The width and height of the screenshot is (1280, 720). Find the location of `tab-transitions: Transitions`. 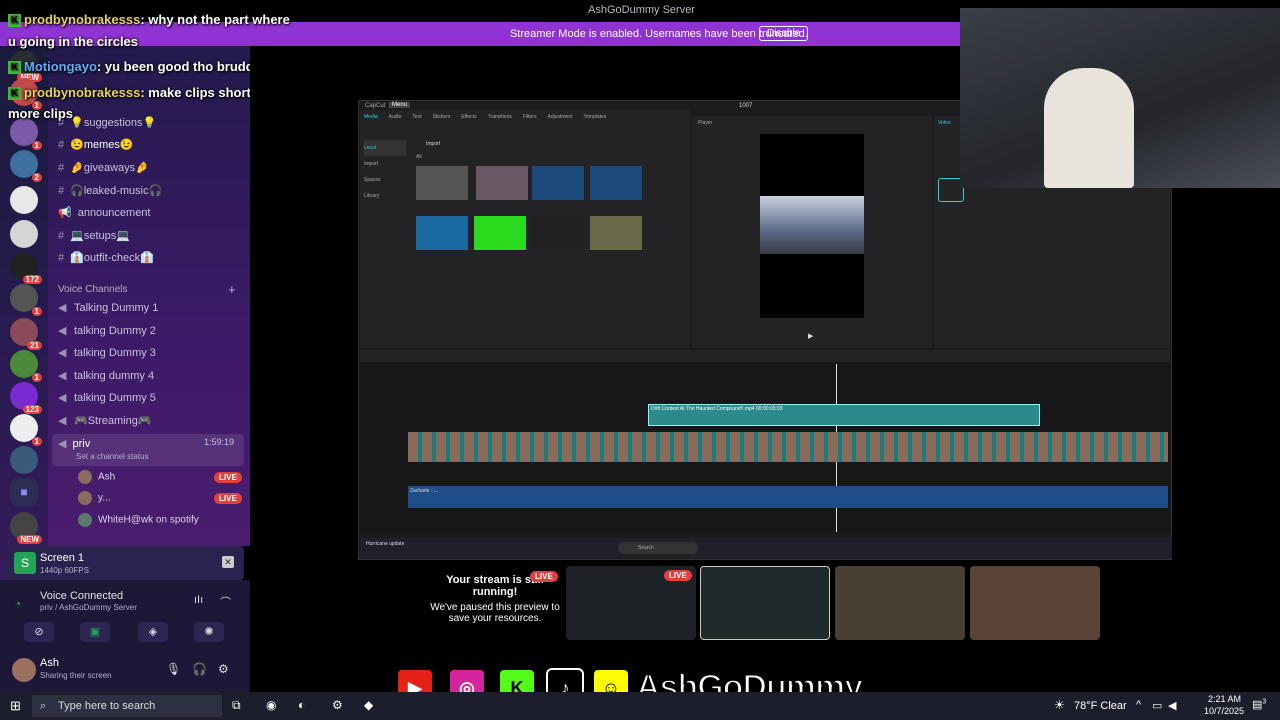

tab-transitions: Transitions is located at coordinates (500, 117).